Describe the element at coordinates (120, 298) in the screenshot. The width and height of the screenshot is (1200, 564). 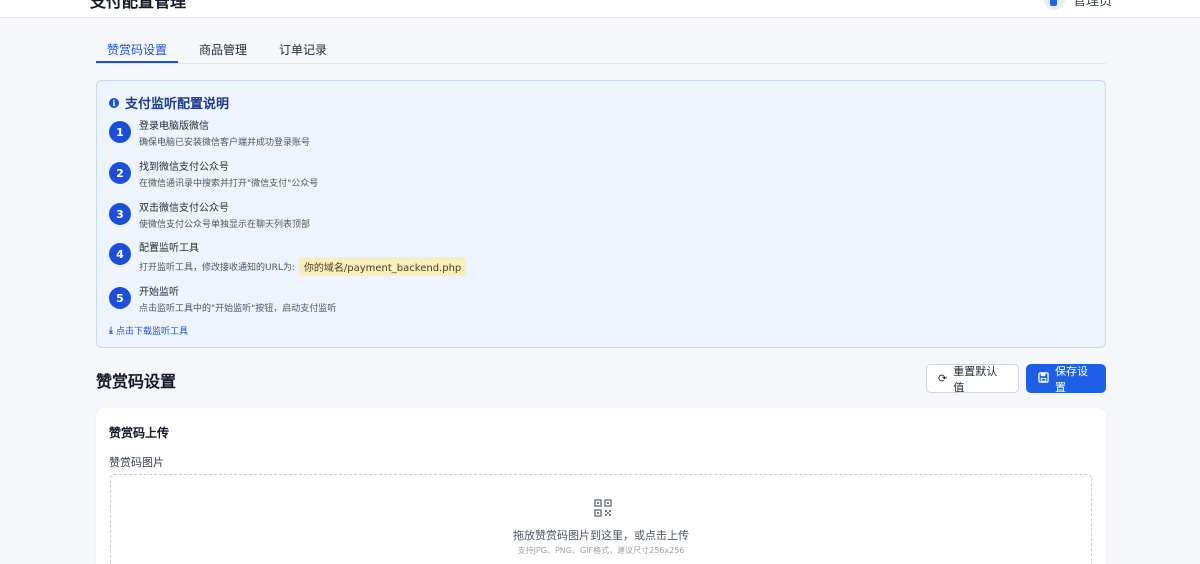
I see `step-number: 5` at that location.